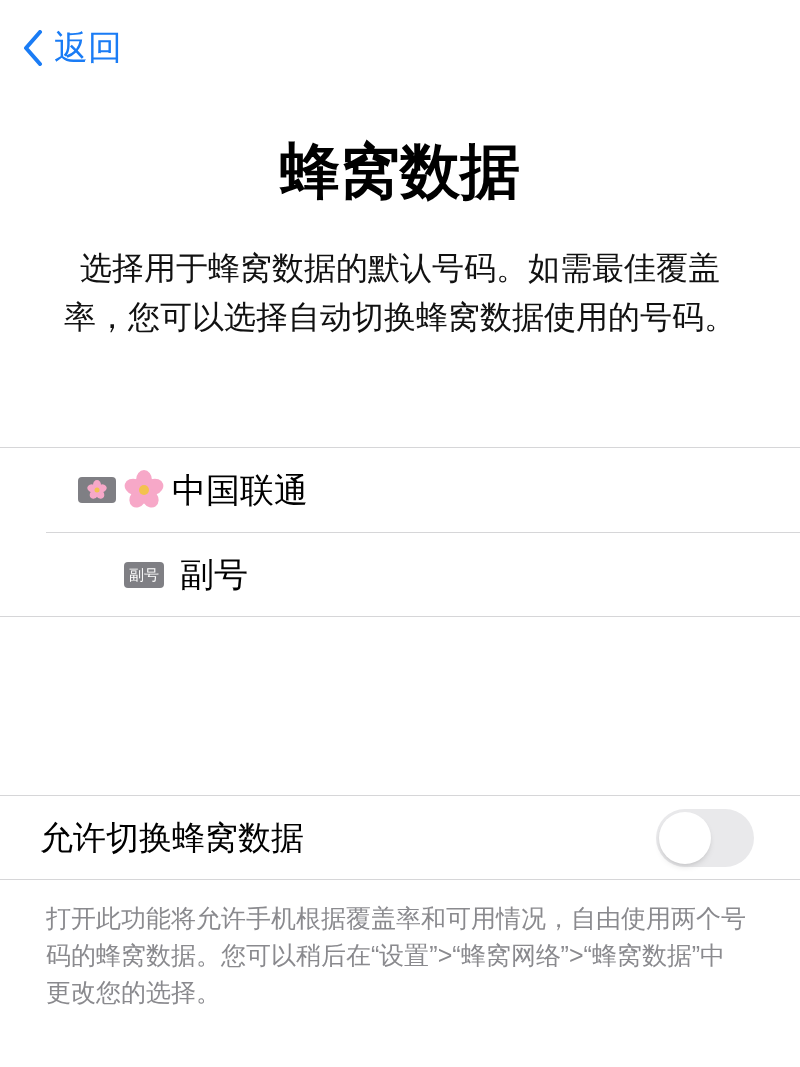  I want to click on sim-badge, so click(97, 490).